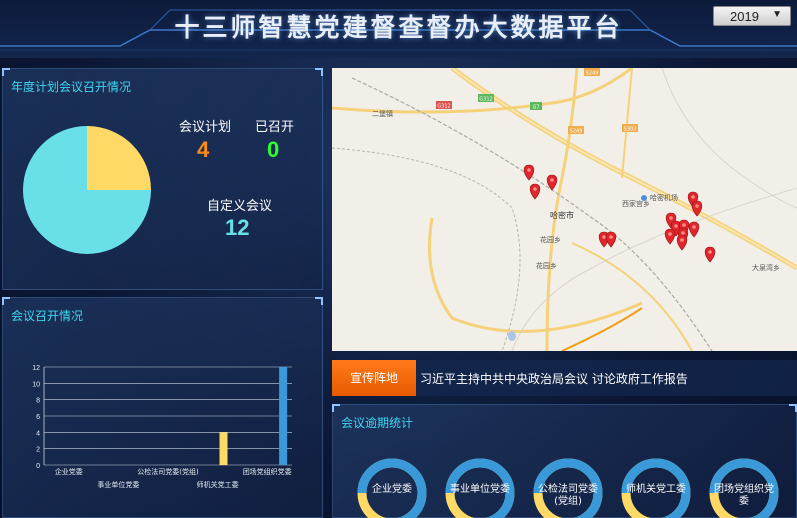 The width and height of the screenshot is (797, 518). I want to click on news-headline: 习近平主持中共中央政治局会议 讨论政府工作报告, so click(554, 378).